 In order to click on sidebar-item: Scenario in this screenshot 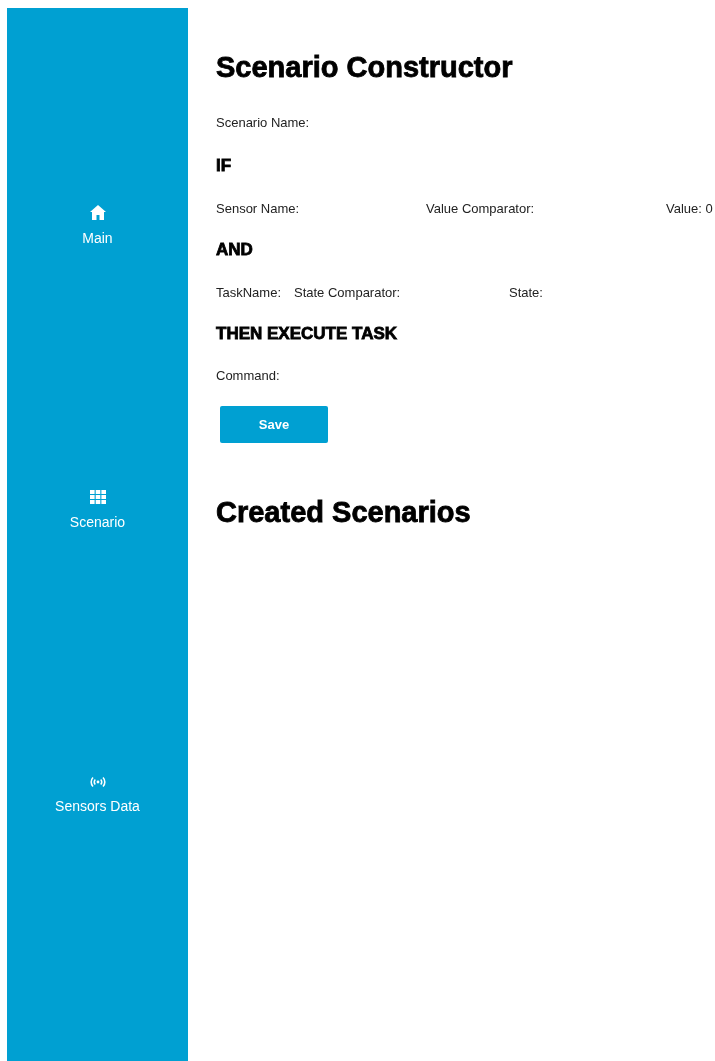, I will do `click(97, 633)`.